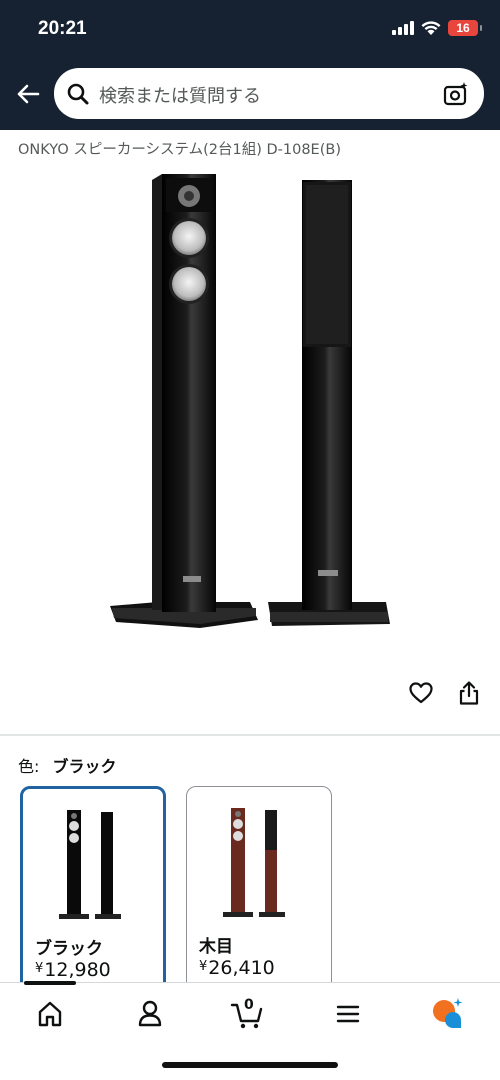 The image size is (500, 1080). What do you see at coordinates (179, 148) in the screenshot?
I see `product-title: ONKYO スピーカーシステム(2台1組) D-108E(B)` at bounding box center [179, 148].